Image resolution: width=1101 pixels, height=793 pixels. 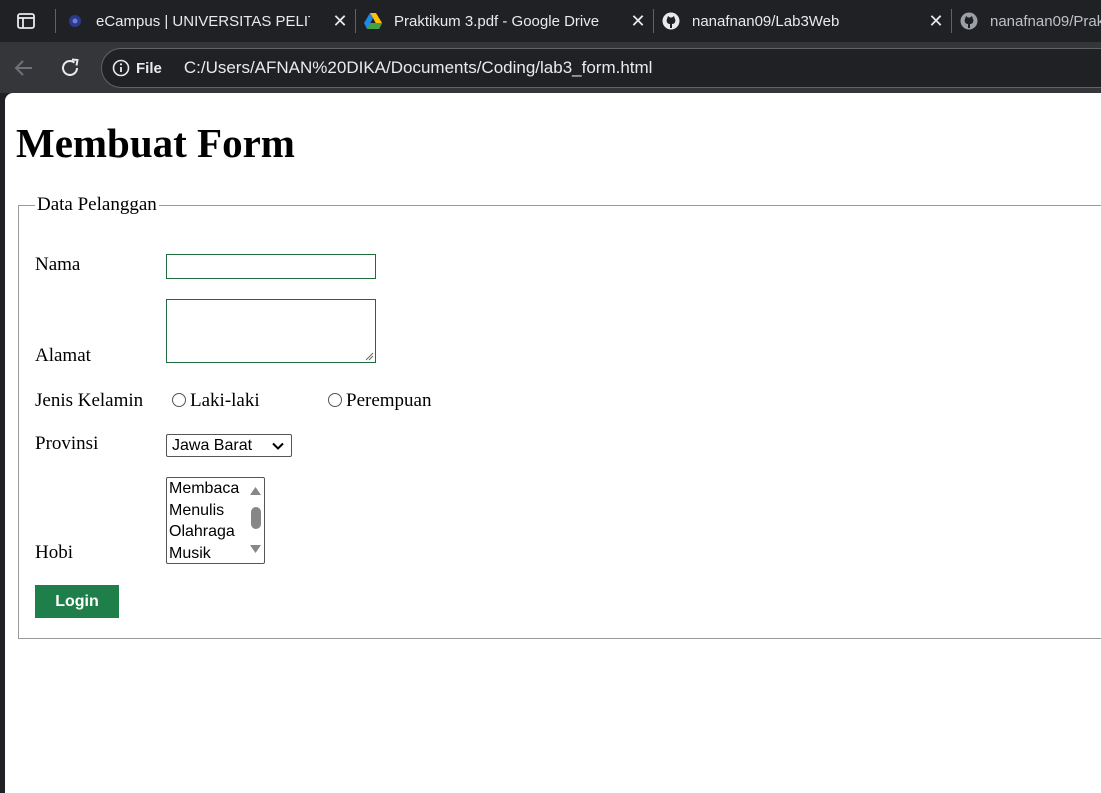 What do you see at coordinates (54, 552) in the screenshot?
I see `hobi-label: Hobi` at bounding box center [54, 552].